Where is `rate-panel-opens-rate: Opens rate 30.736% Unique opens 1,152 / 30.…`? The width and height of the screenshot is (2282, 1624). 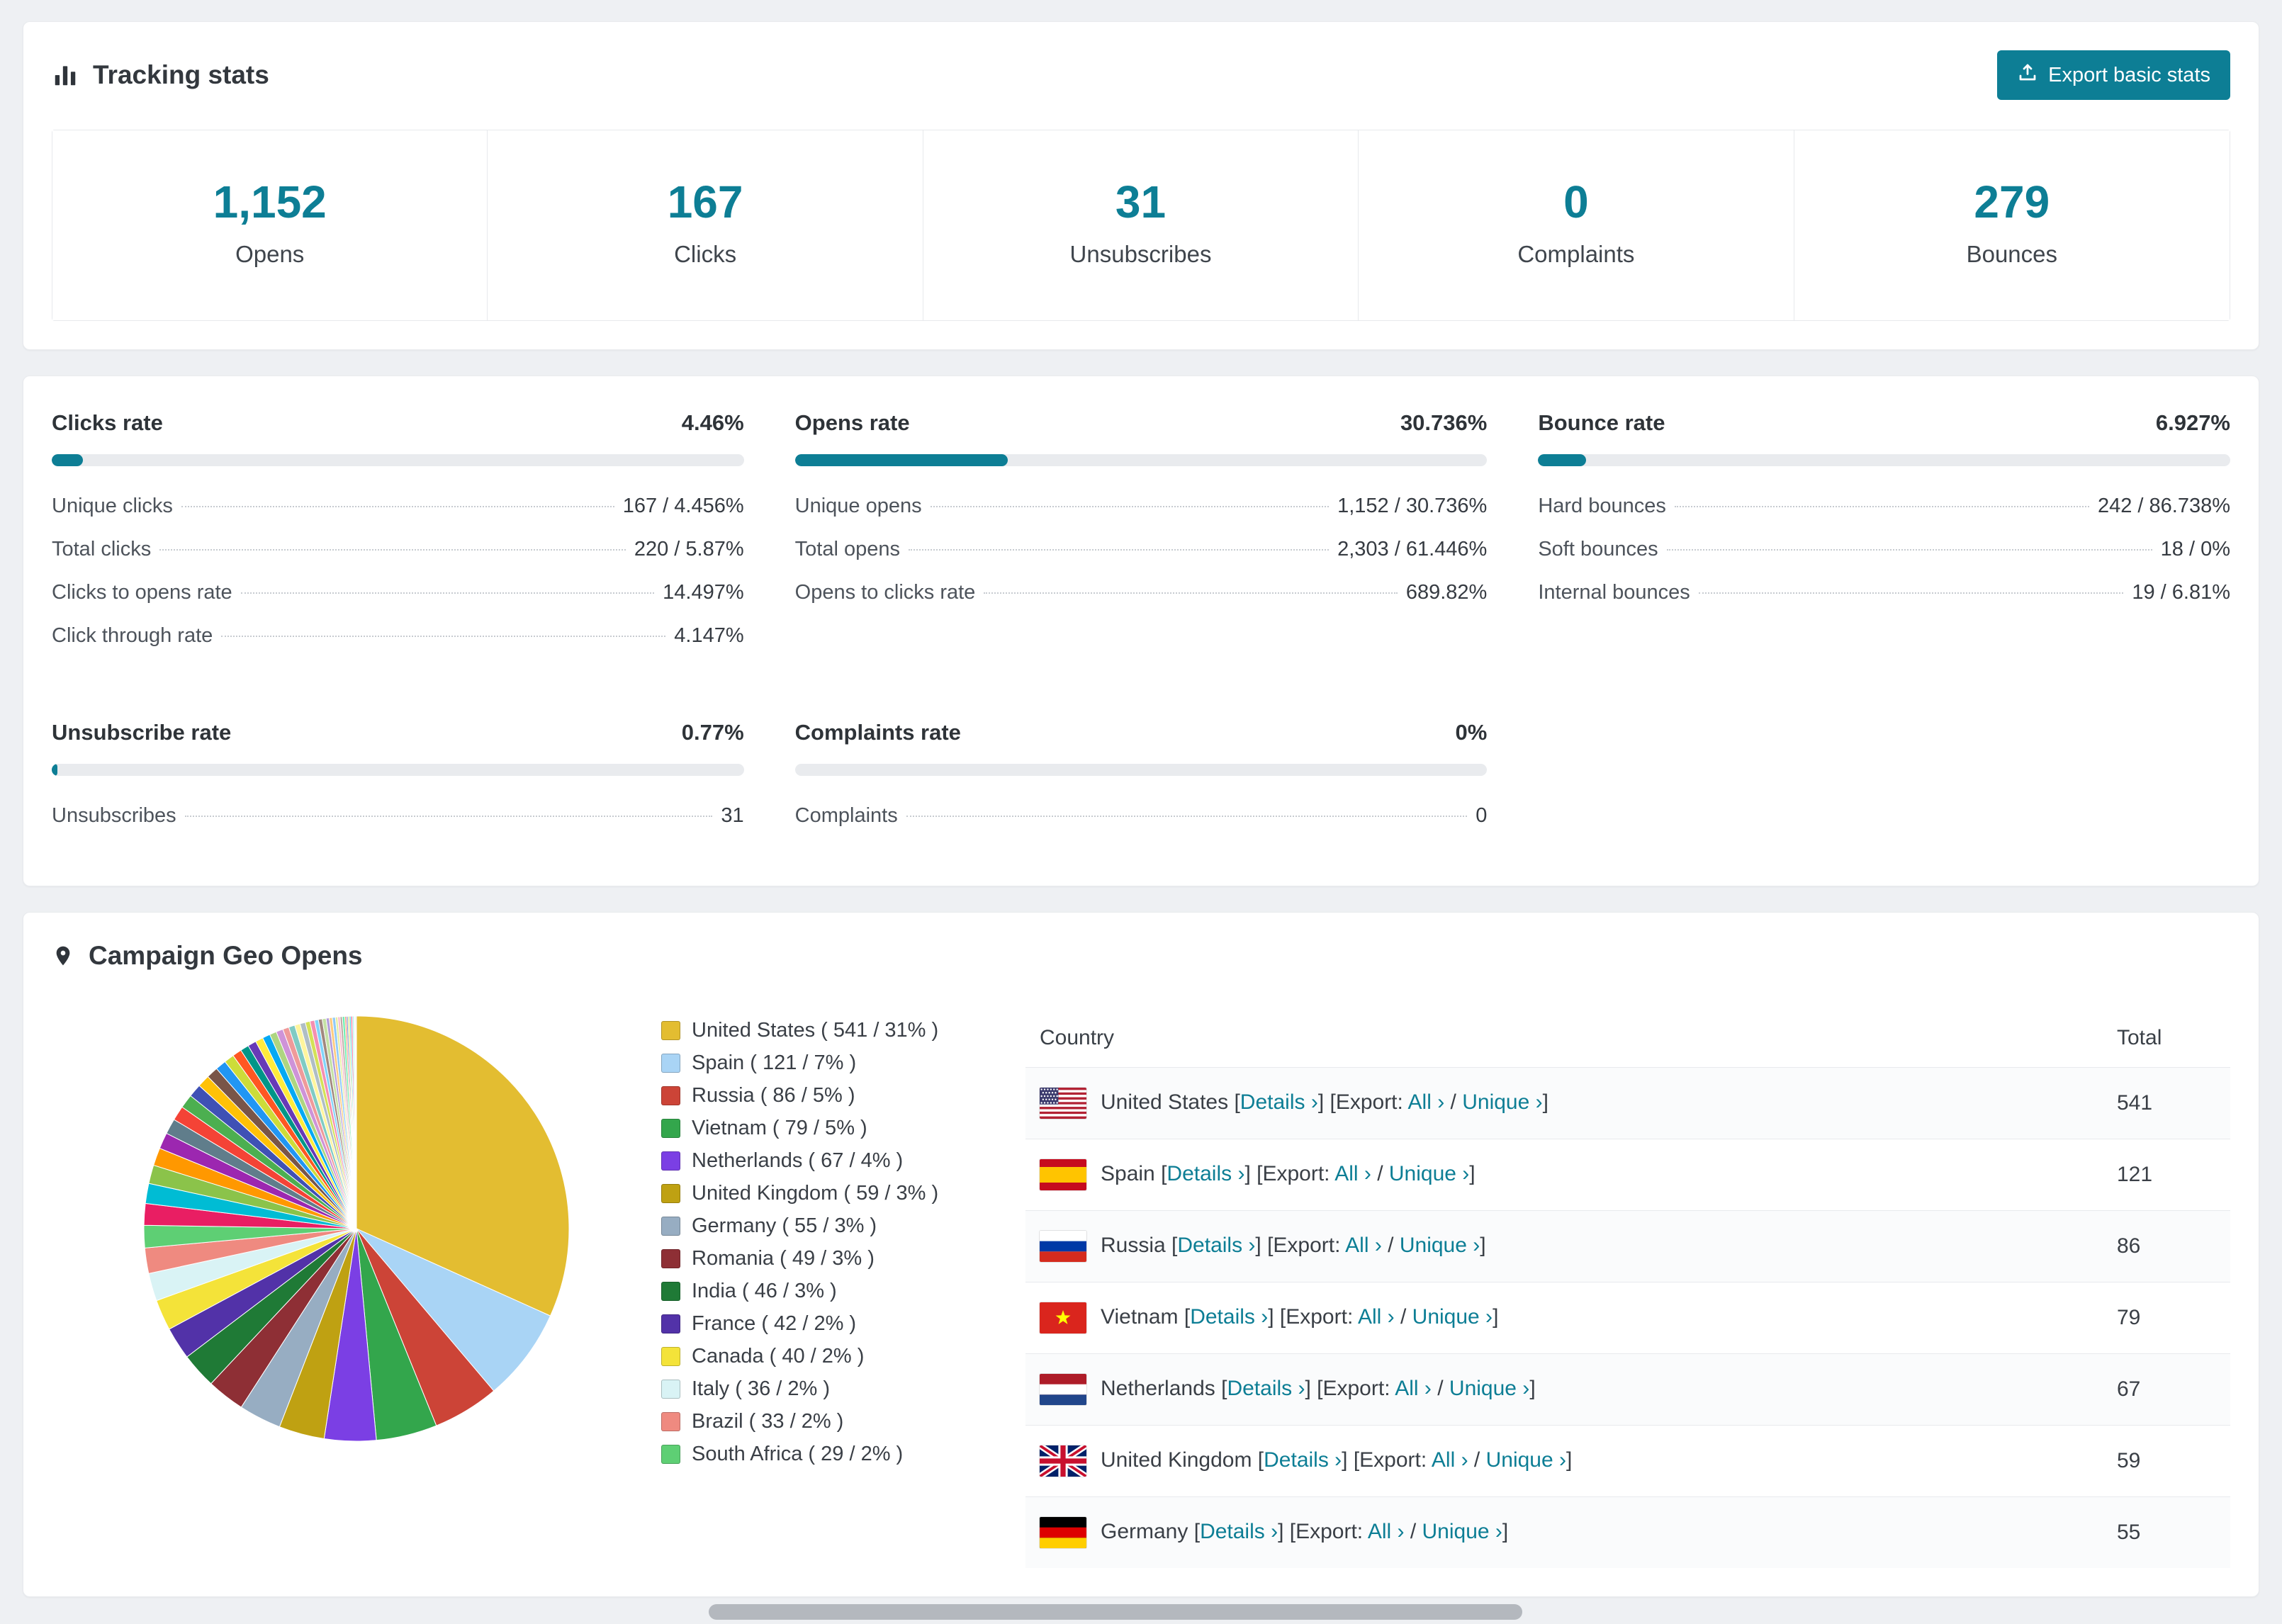 rate-panel-opens-rate: Opens rate 30.736% Unique opens 1,152 / 30.… is located at coordinates (1141, 534).